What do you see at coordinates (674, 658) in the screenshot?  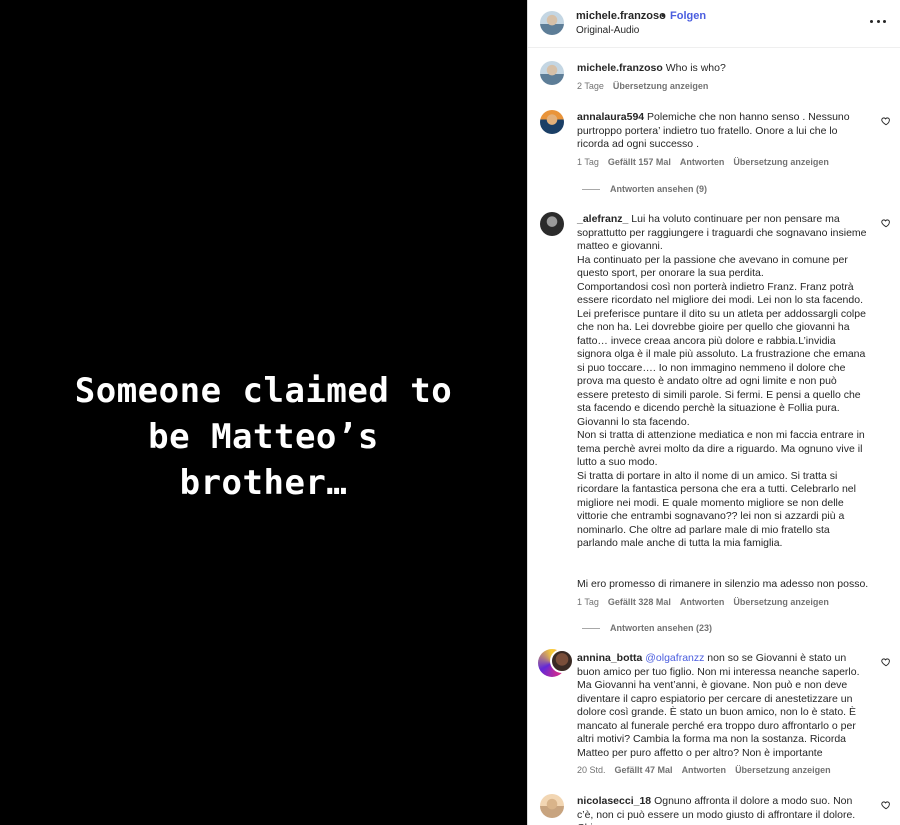 I see `comment-mention: @olgafranzz` at bounding box center [674, 658].